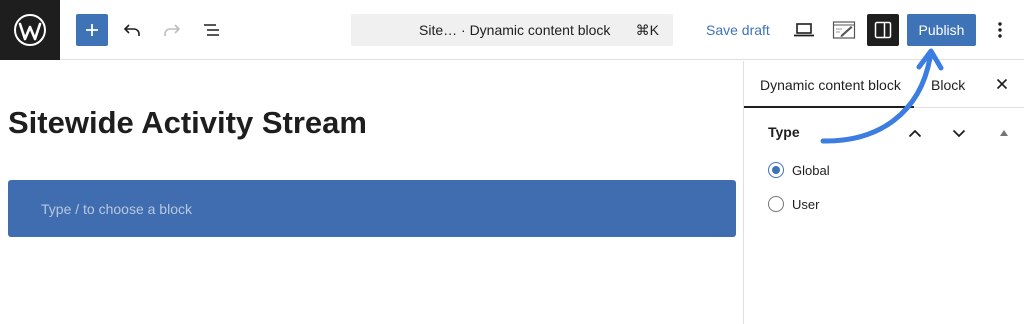 This screenshot has width=1024, height=324. I want to click on more-vertical-icon, so click(1000, 30).